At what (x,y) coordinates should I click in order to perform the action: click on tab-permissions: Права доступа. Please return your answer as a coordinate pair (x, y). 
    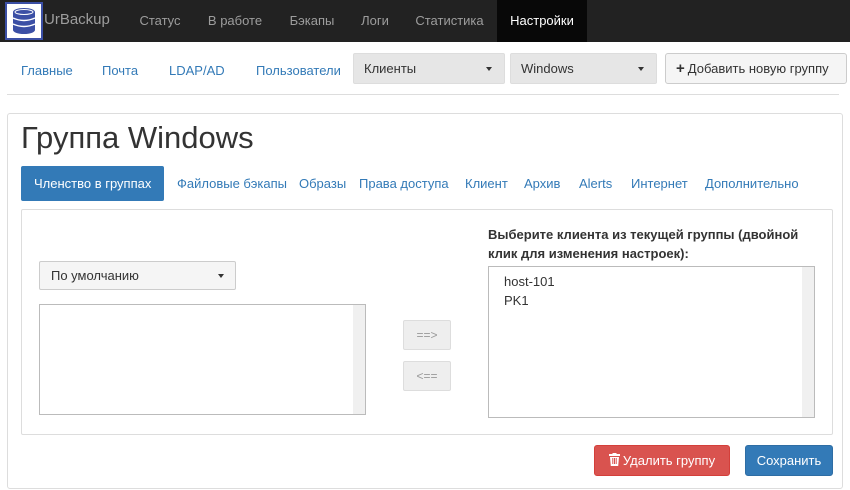
    Looking at the image, I should click on (404, 183).